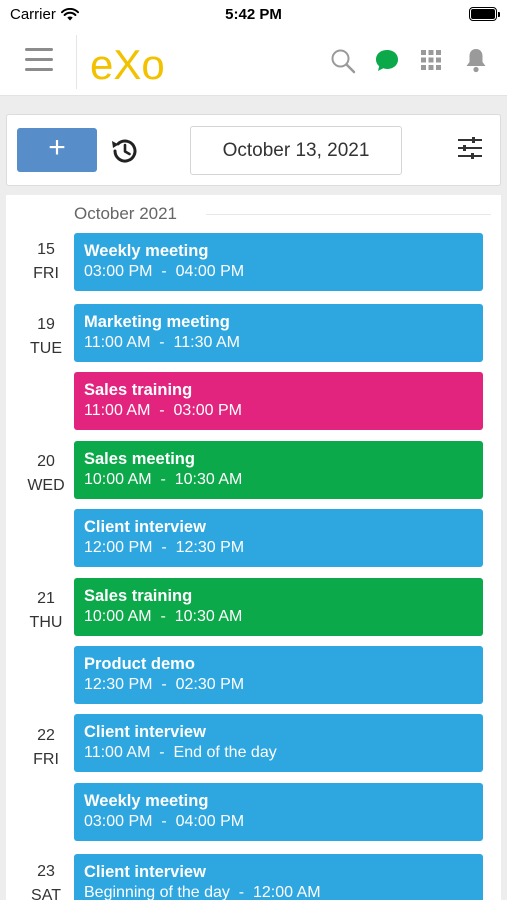 This screenshot has height=900, width=507. What do you see at coordinates (46, 324) in the screenshot?
I see `day-number: 19` at bounding box center [46, 324].